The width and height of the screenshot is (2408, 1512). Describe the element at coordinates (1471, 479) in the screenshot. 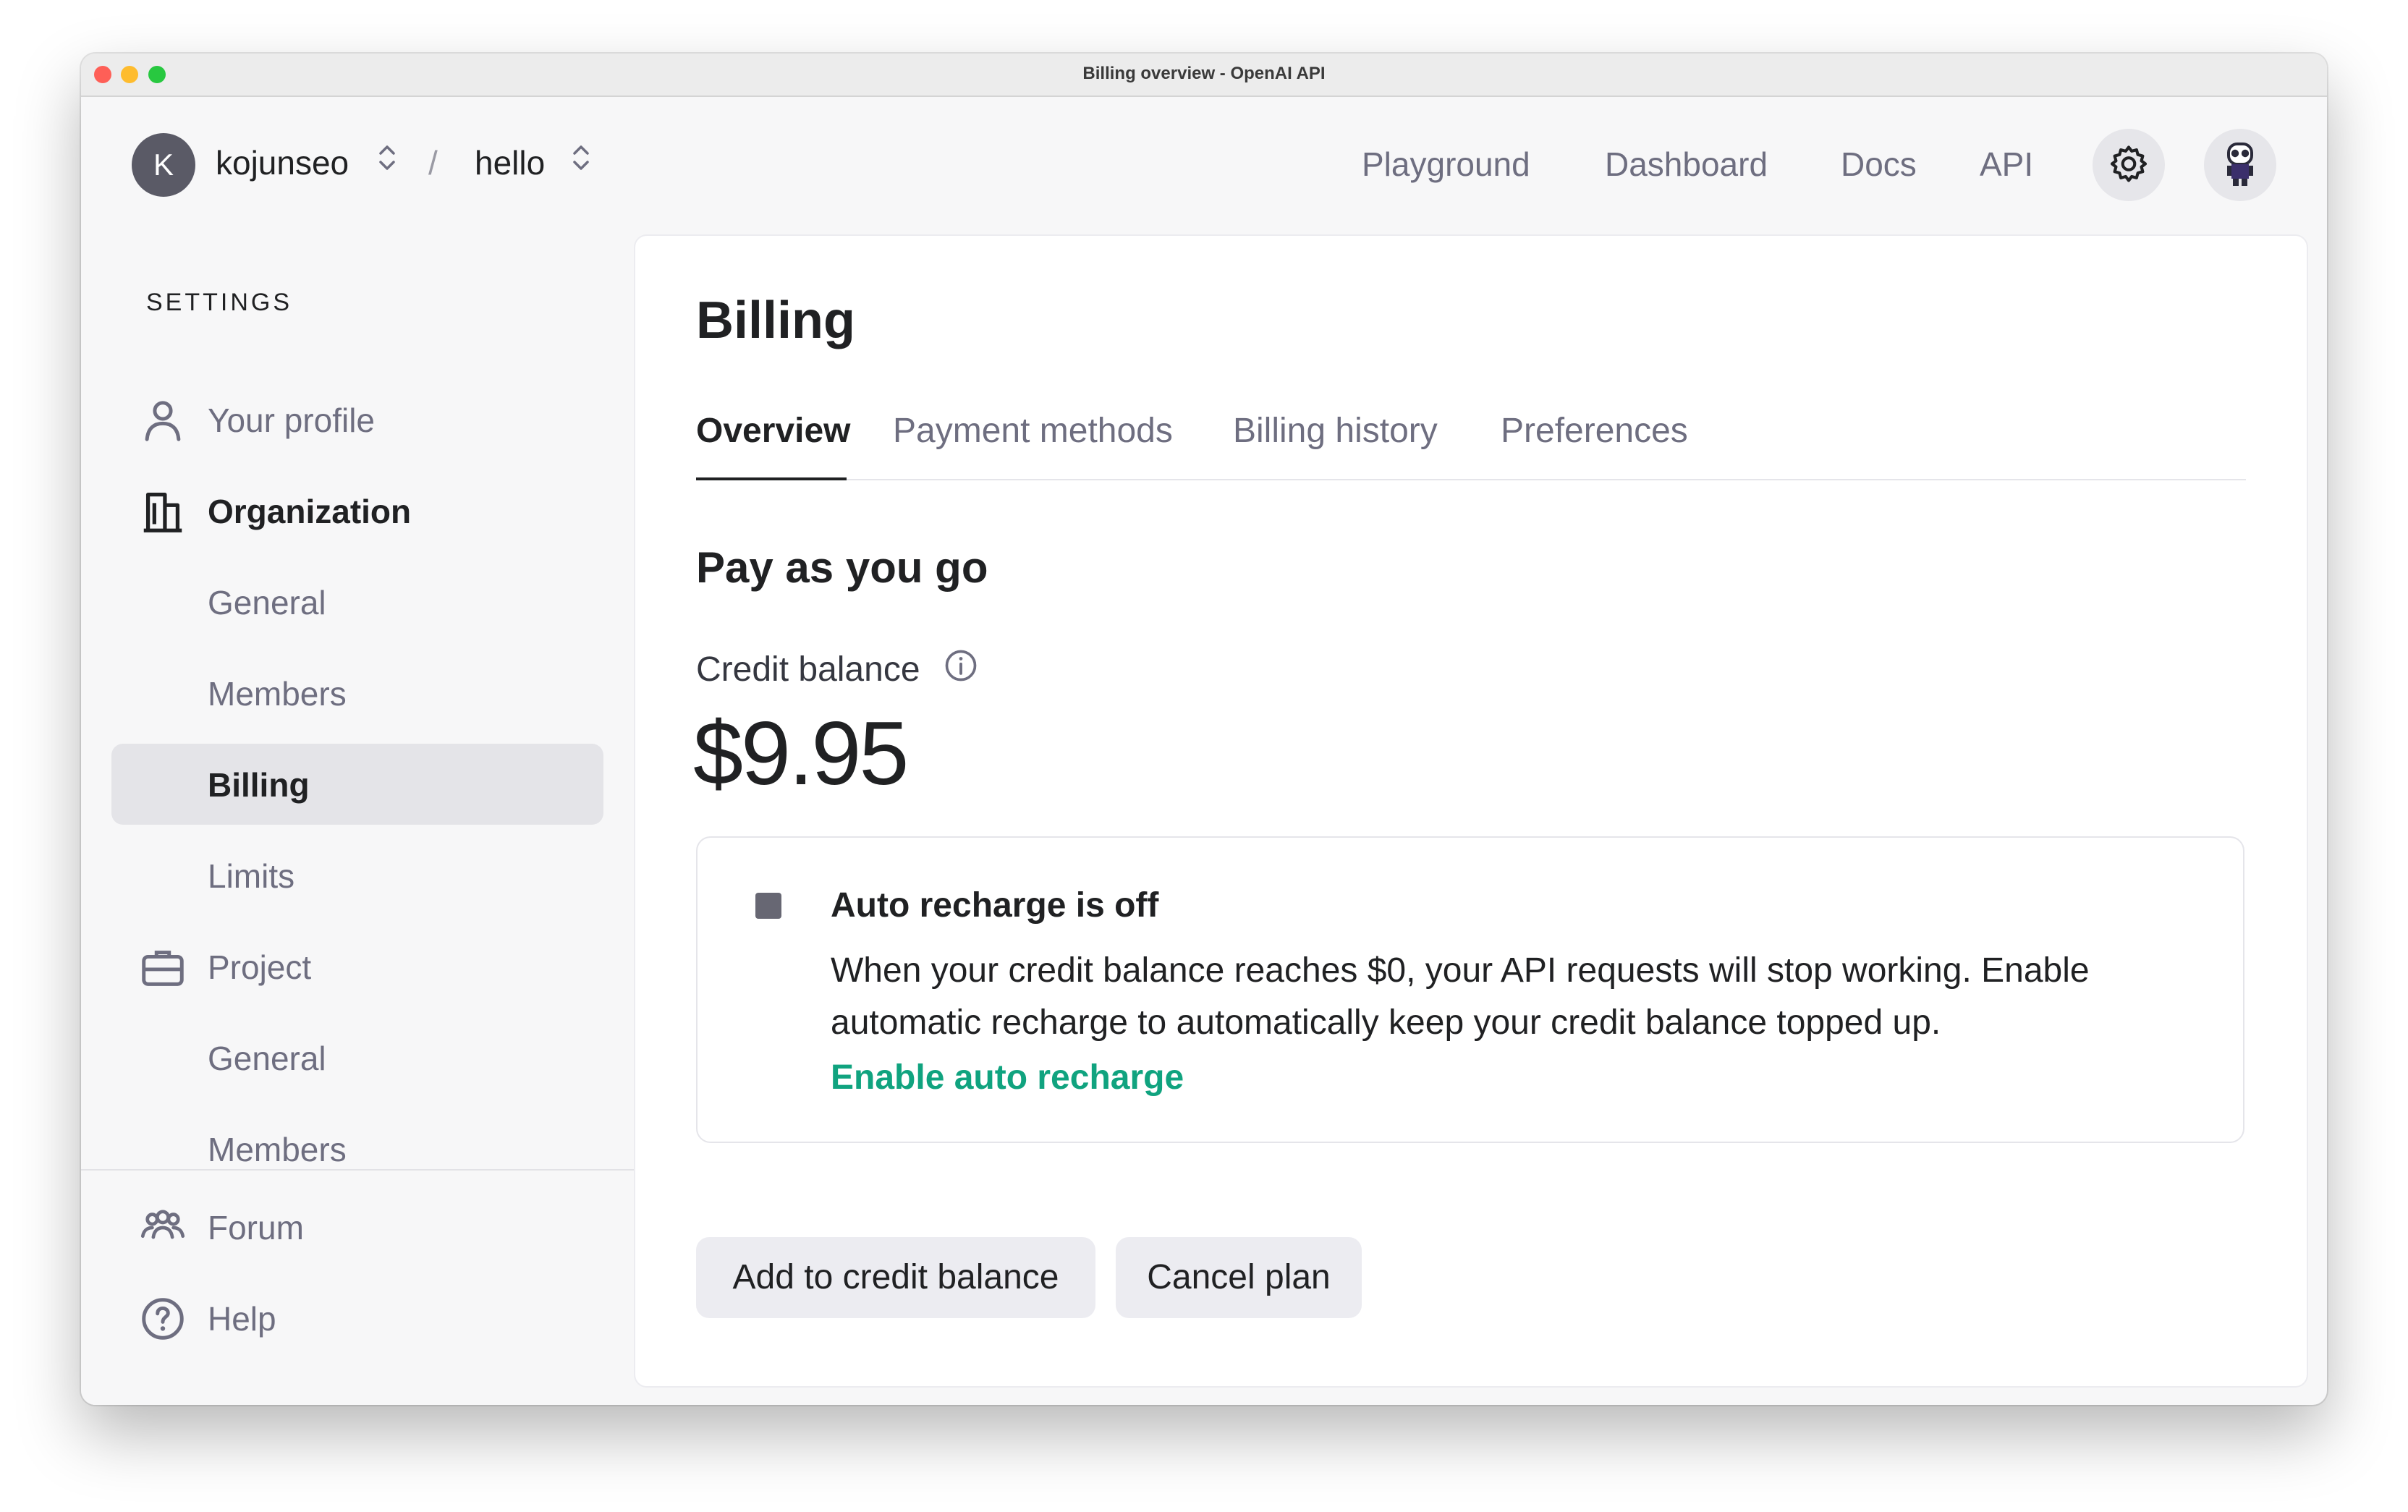

I see `tabs-divider` at that location.